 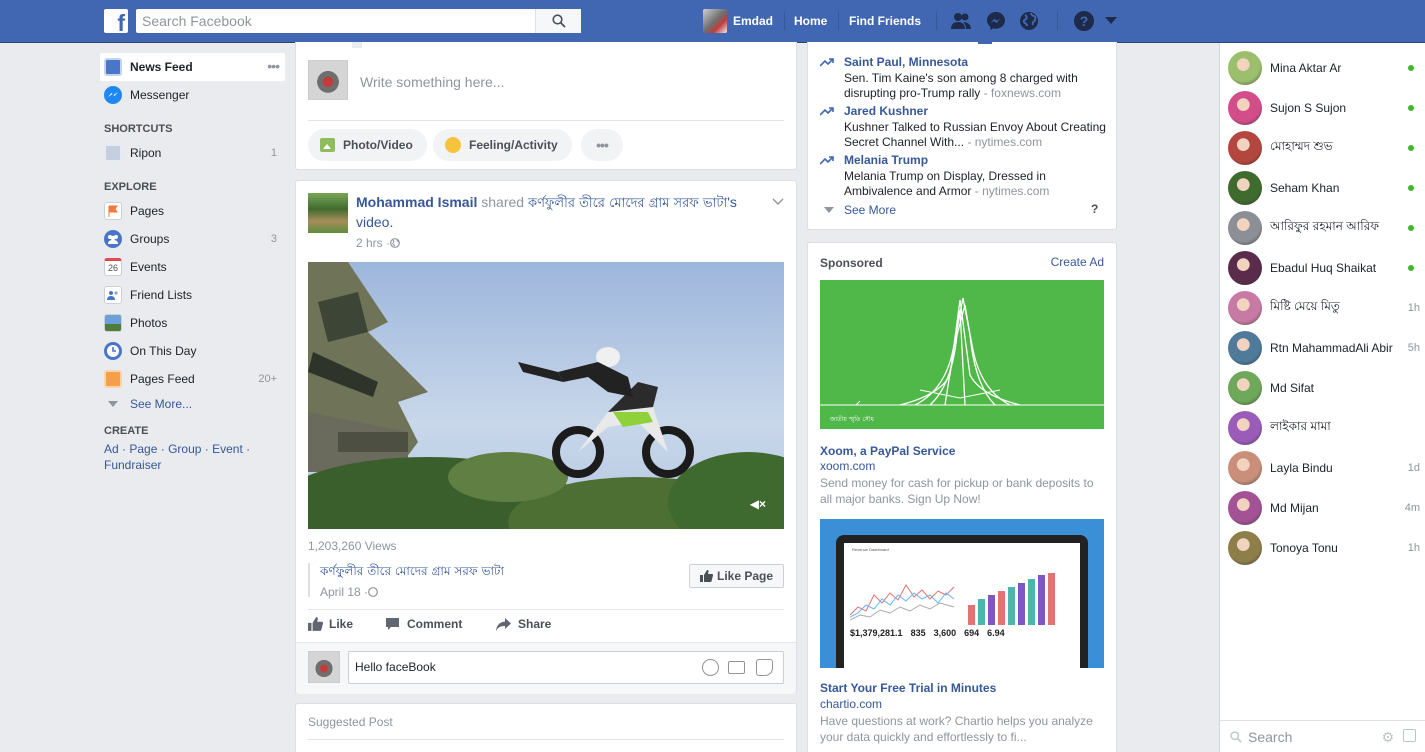 I want to click on contact-name: Sujon S Sujon, so click(x=1308, y=108).